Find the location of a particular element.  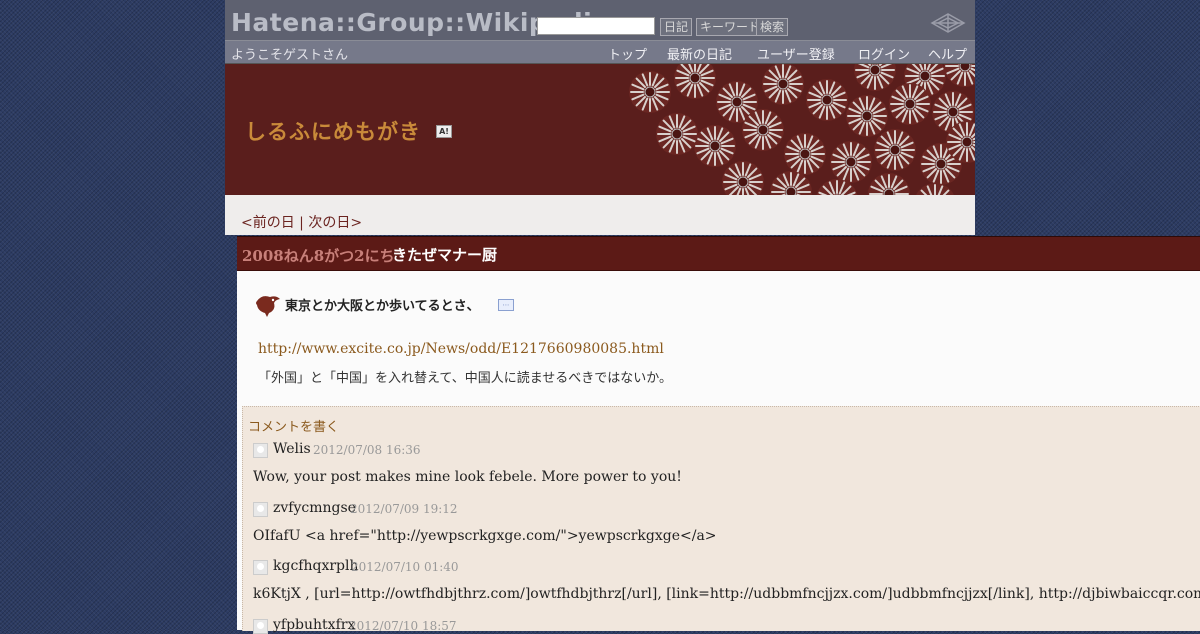

day-navigation: <前の日 | 次の日> is located at coordinates (301, 222).